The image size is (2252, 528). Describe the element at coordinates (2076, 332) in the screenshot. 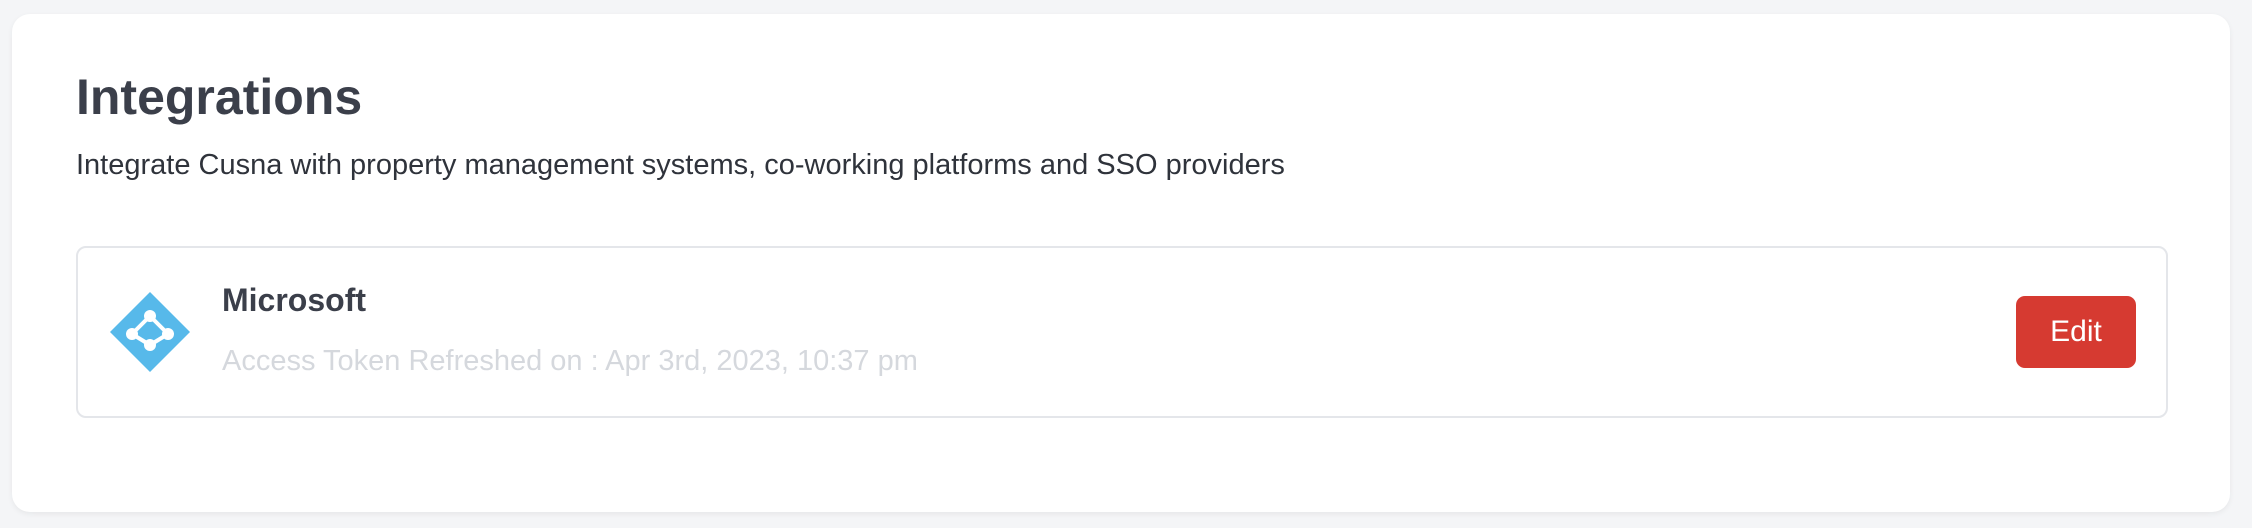

I see `edit-button: Edit` at that location.